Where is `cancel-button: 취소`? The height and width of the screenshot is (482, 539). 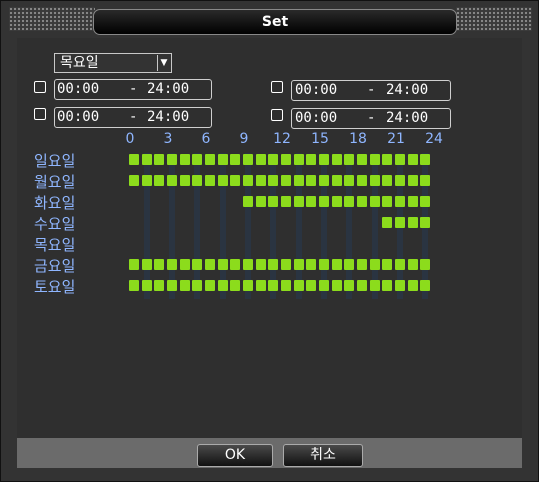
cancel-button: 취소 is located at coordinates (323, 455).